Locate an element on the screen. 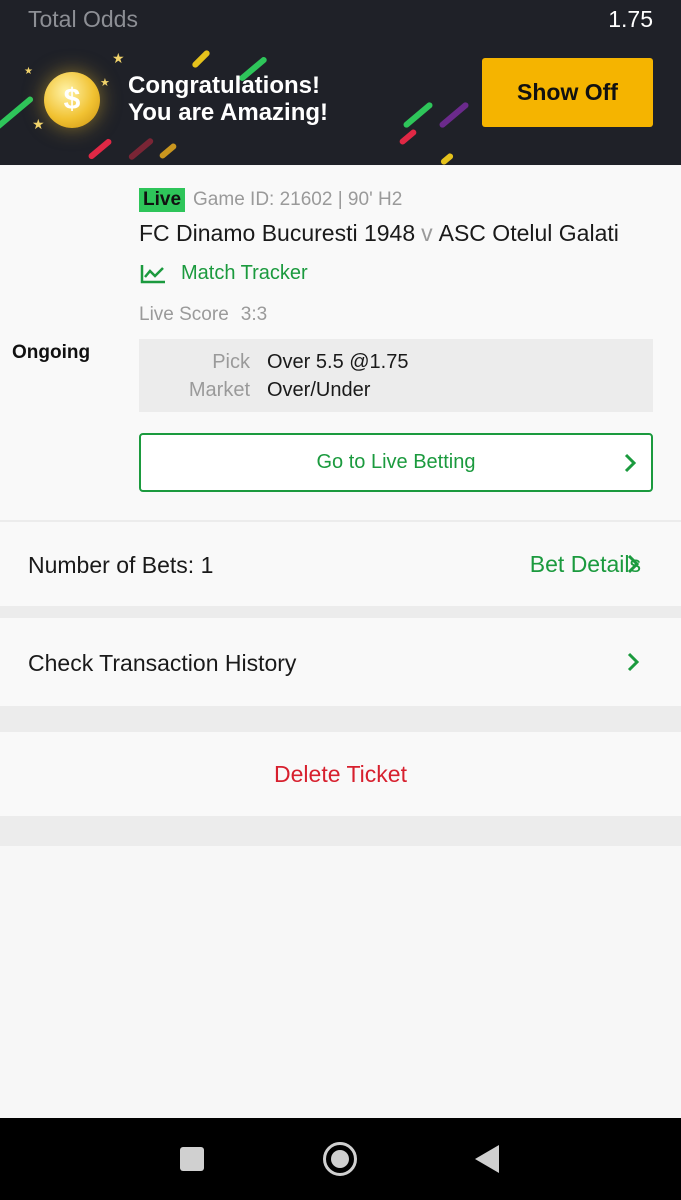  gold-coin-icon: $ is located at coordinates (72, 100).